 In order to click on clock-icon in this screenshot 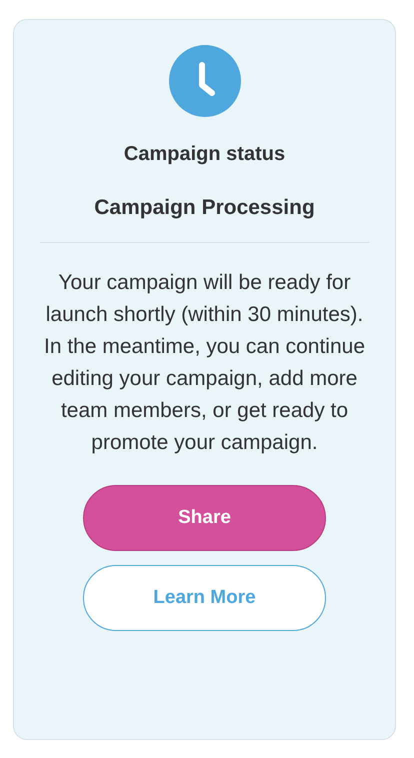, I will do `click(204, 81)`.